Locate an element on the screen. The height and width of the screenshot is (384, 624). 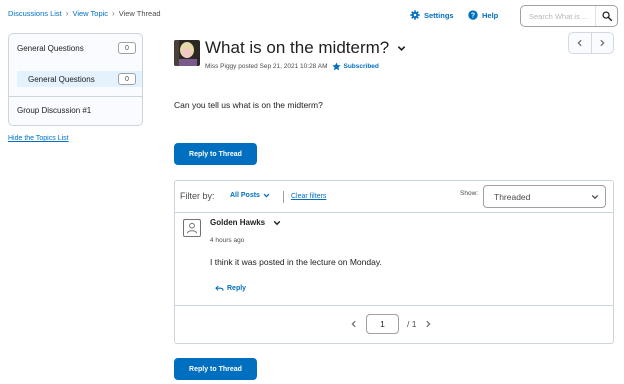
help-label: Help is located at coordinates (490, 15).